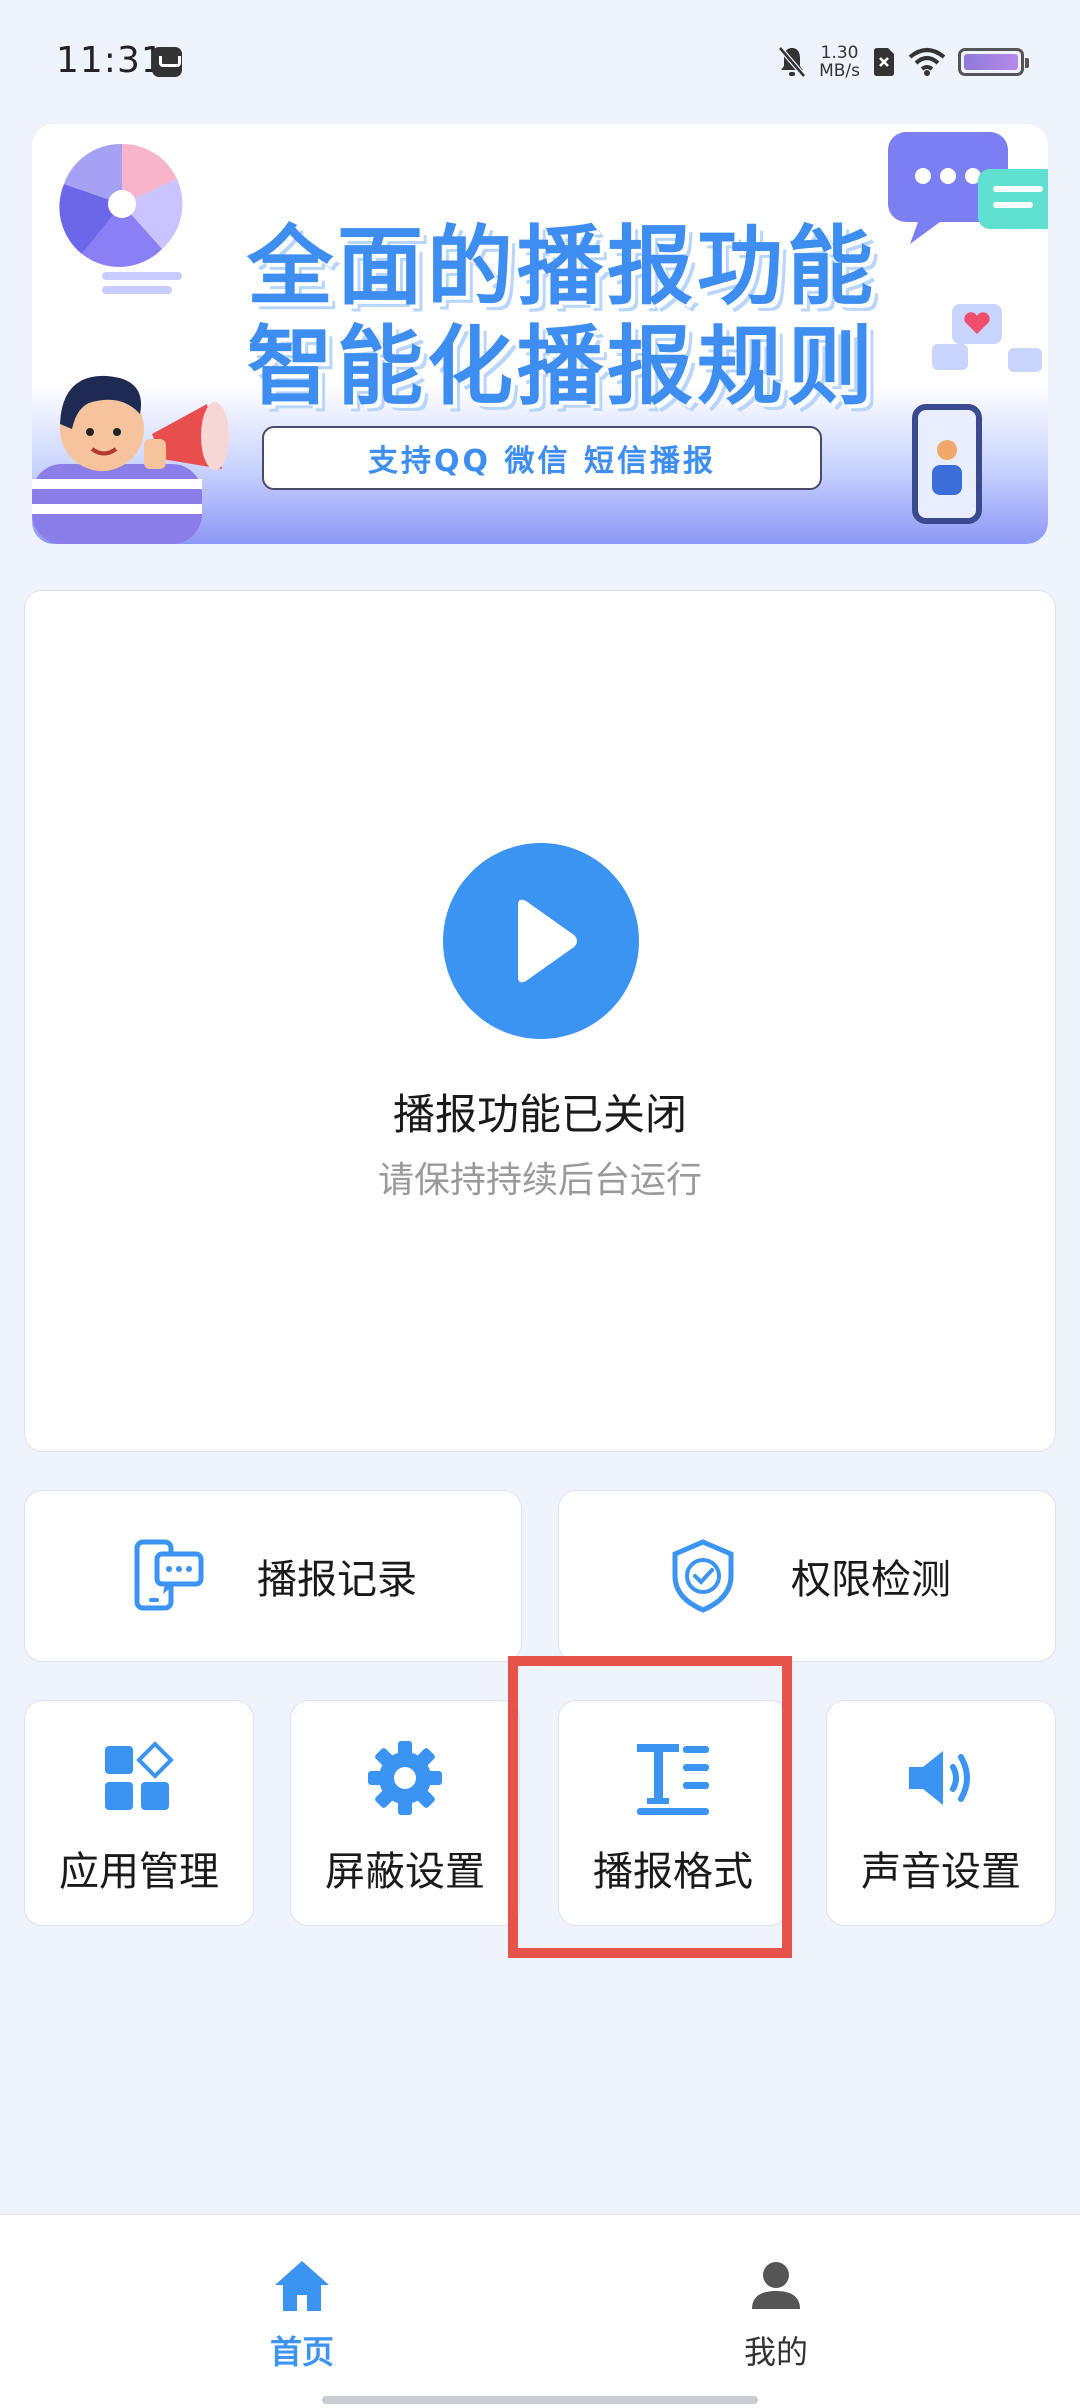 This screenshot has width=1080, height=2408. I want to click on broadcast-status-title: 播报功能已关闭, so click(539, 1114).